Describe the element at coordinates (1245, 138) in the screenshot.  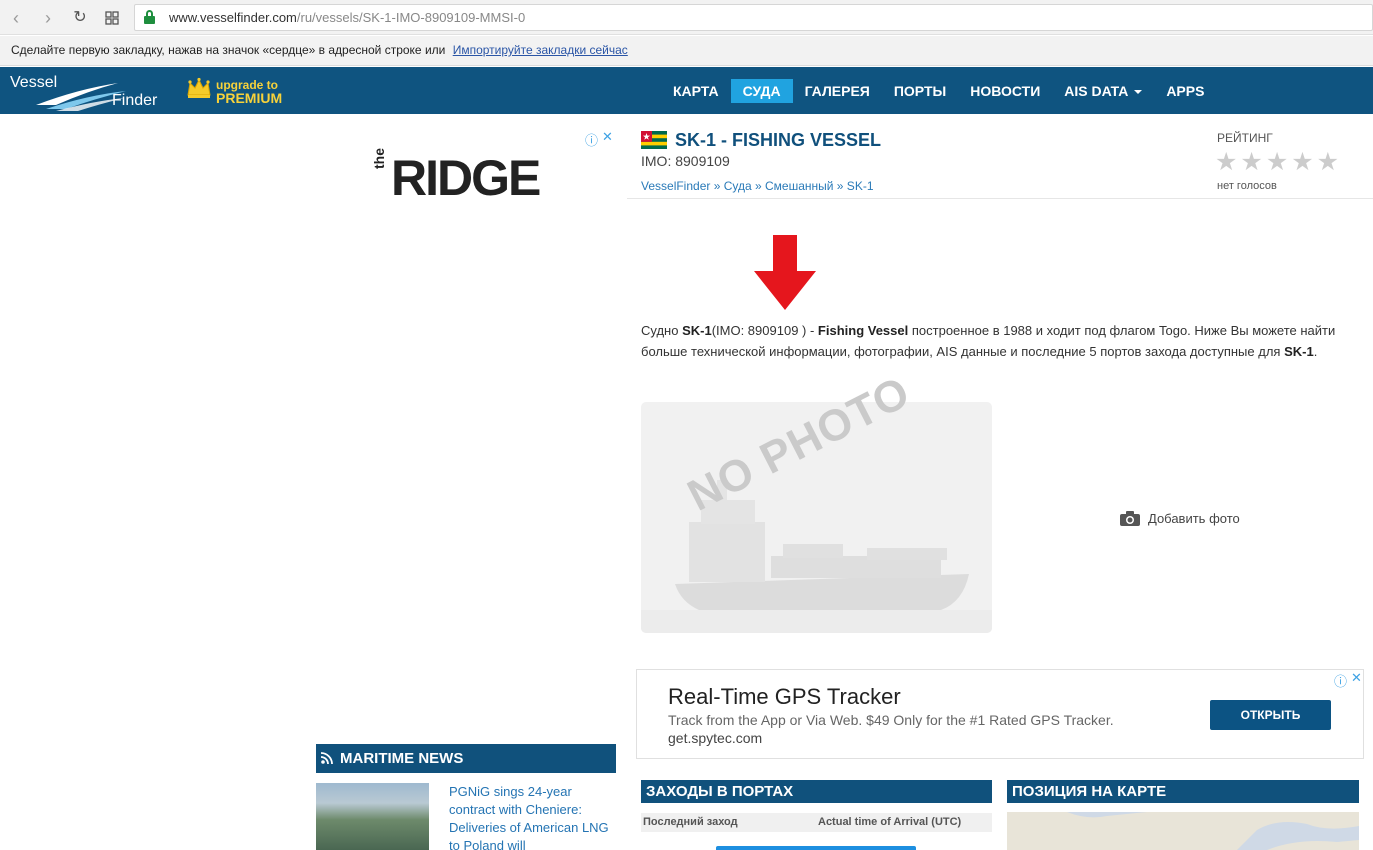
I see `rating-label: РЕЙТИНГ` at that location.